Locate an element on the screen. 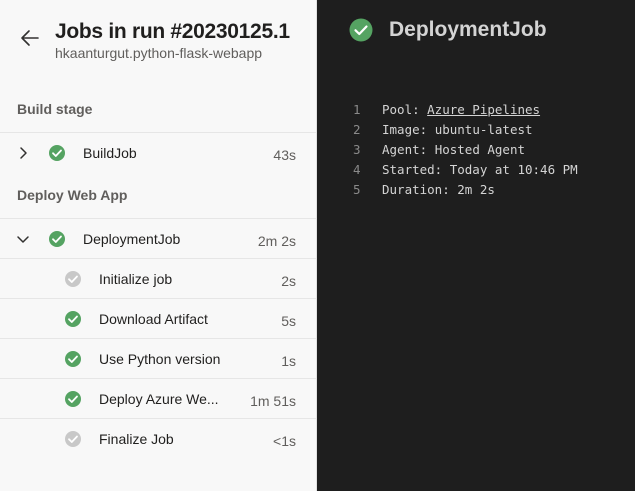 Image resolution: width=635 pixels, height=491 pixels. job-label: BuildJob is located at coordinates (110, 153).